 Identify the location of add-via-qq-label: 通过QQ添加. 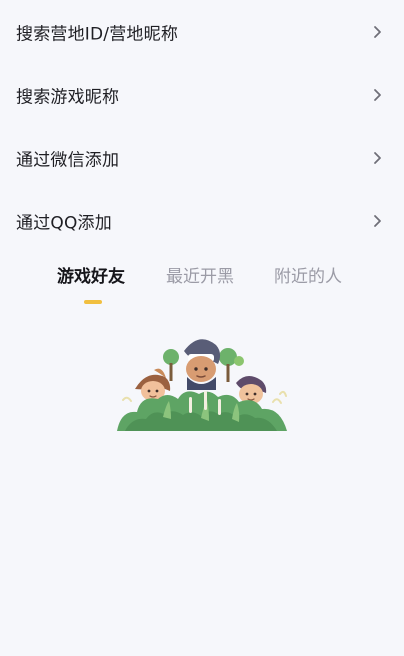
(64, 223).